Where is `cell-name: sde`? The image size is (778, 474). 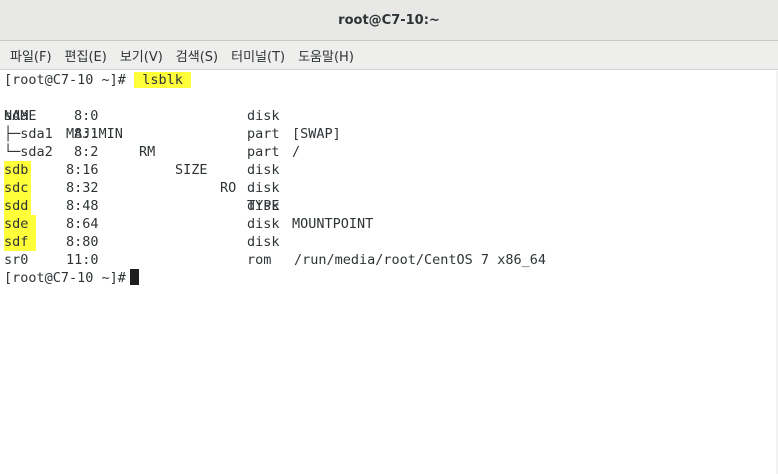 cell-name: sde is located at coordinates (20, 224).